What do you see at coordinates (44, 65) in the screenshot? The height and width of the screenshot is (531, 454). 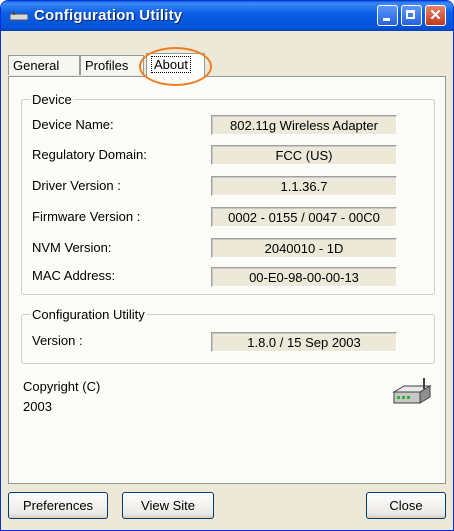 I see `tab-general: General` at bounding box center [44, 65].